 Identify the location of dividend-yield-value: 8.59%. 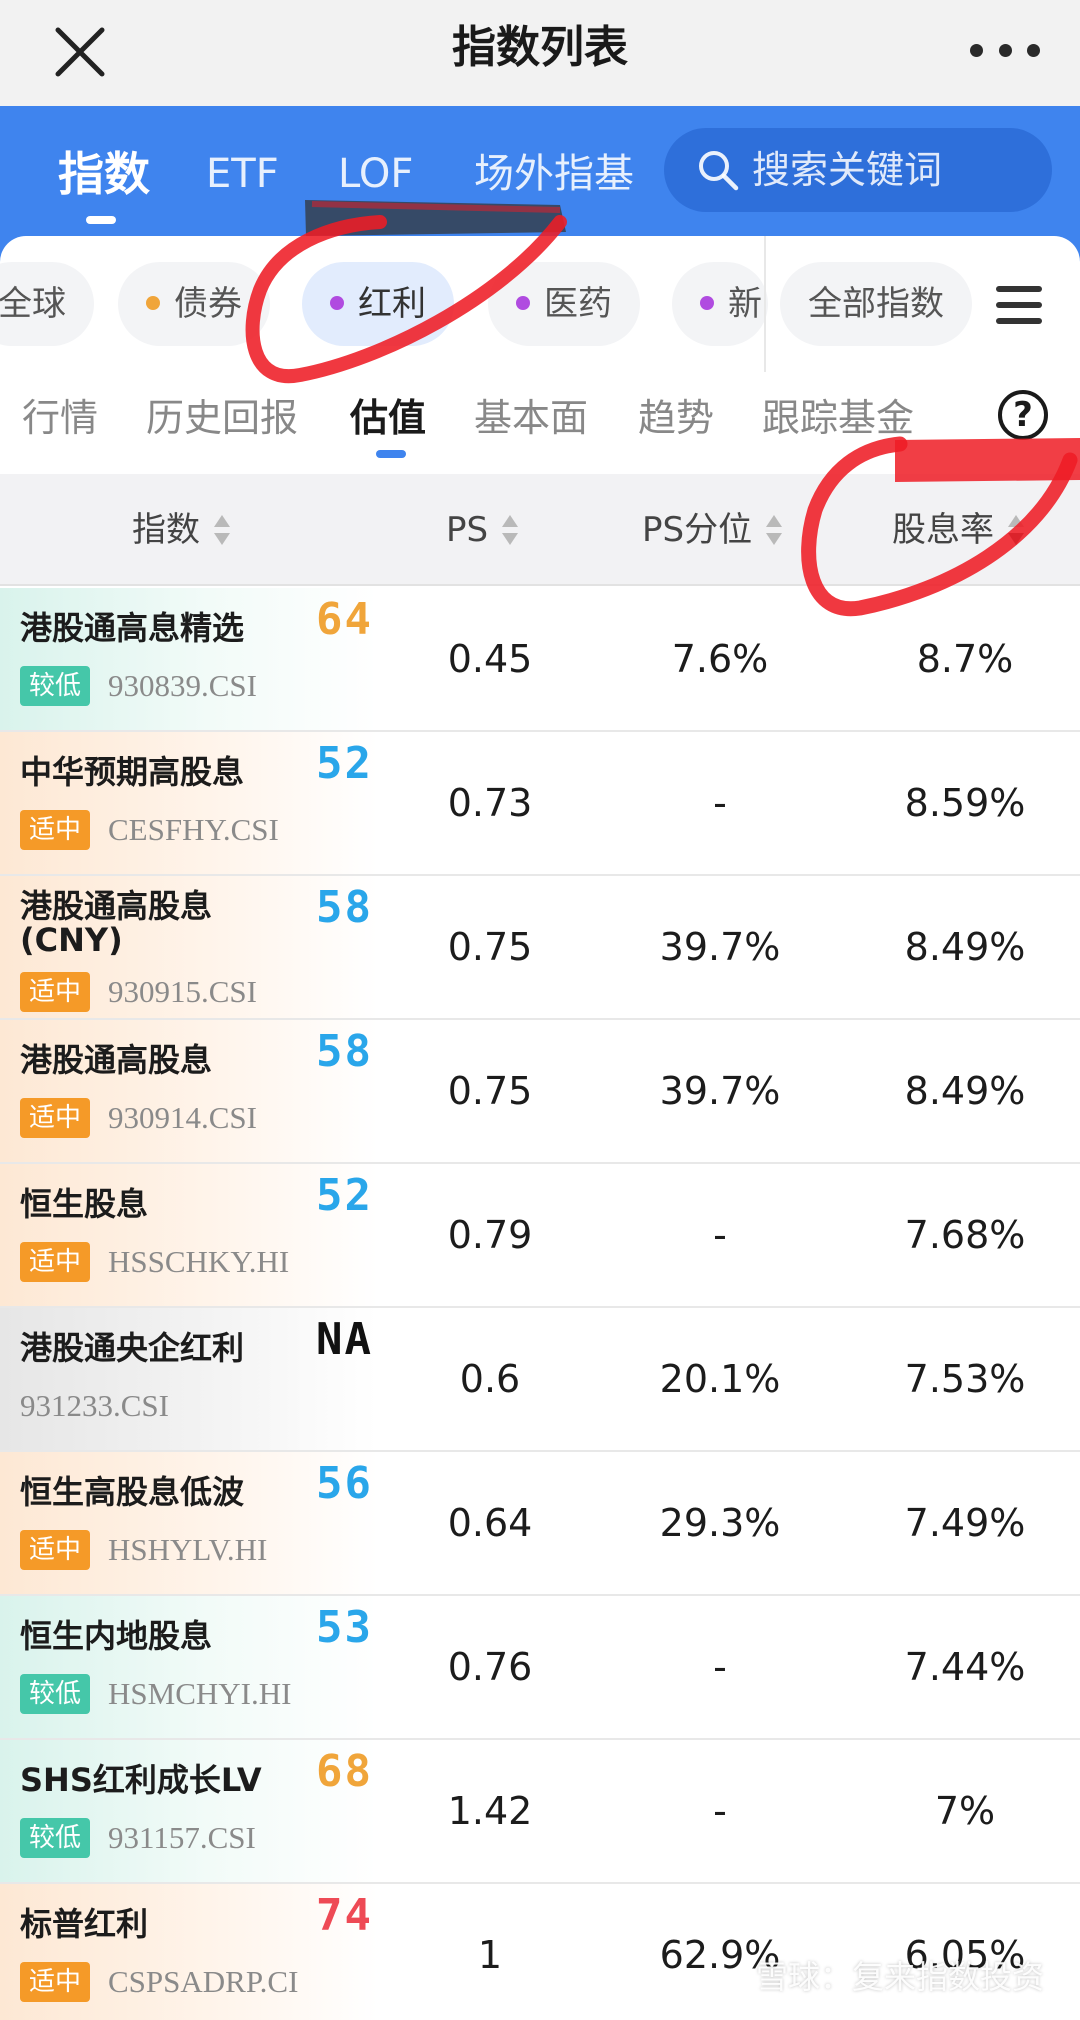
(965, 803).